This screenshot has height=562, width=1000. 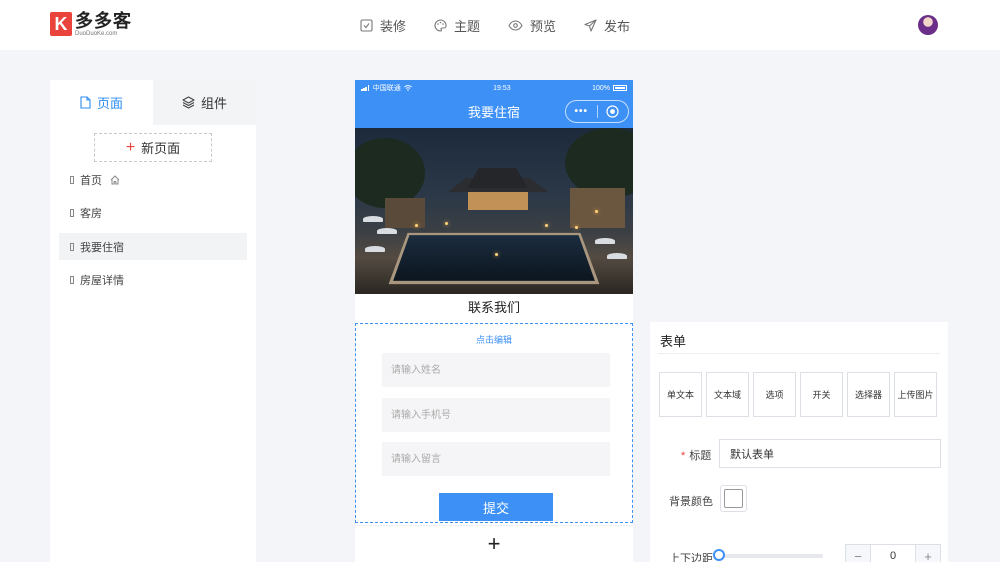 What do you see at coordinates (868, 394) in the screenshot?
I see `picker-button: 选择器` at bounding box center [868, 394].